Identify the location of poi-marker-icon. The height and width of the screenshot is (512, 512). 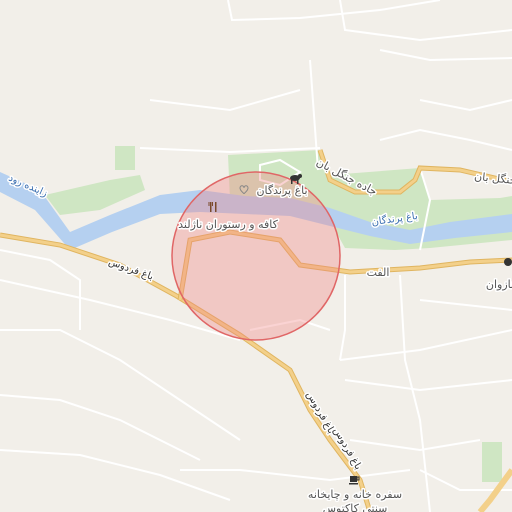
(508, 262).